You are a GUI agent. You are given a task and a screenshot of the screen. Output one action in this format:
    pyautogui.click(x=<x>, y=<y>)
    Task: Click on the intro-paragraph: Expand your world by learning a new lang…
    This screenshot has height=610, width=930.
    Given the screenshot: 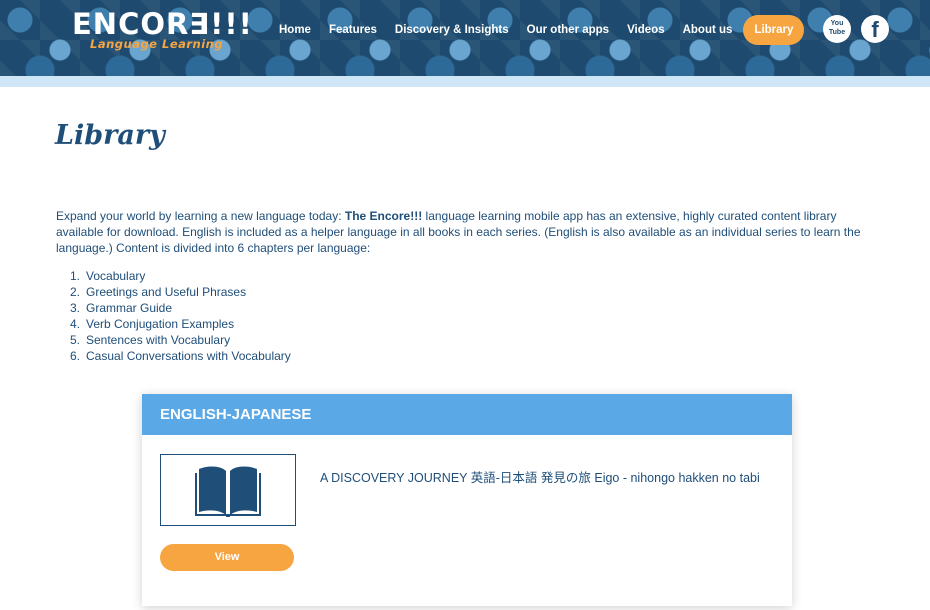 What is the action you would take?
    pyautogui.click(x=471, y=232)
    